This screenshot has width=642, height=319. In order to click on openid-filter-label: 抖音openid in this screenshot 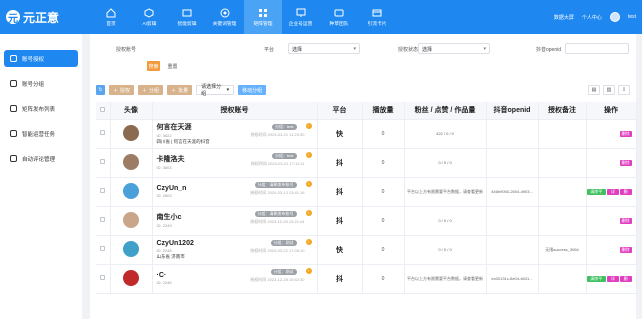, I will do `click(549, 50)`.